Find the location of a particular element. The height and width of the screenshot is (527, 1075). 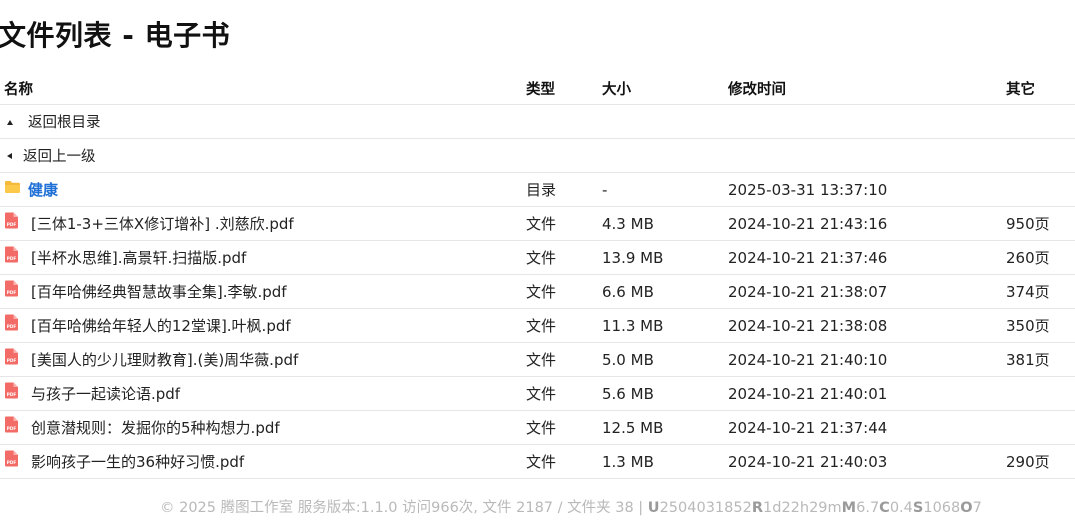

cell-size: 12.5 MB is located at coordinates (665, 427).